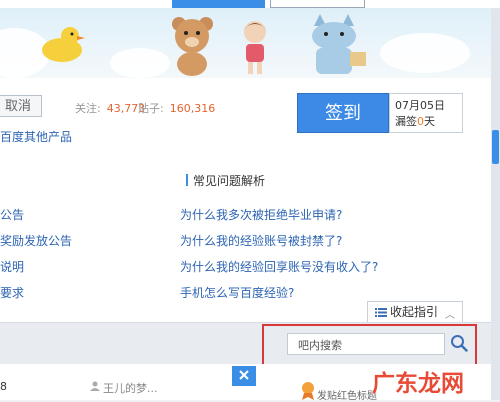 This screenshot has width=500, height=402. I want to click on list-icon, so click(381, 312).